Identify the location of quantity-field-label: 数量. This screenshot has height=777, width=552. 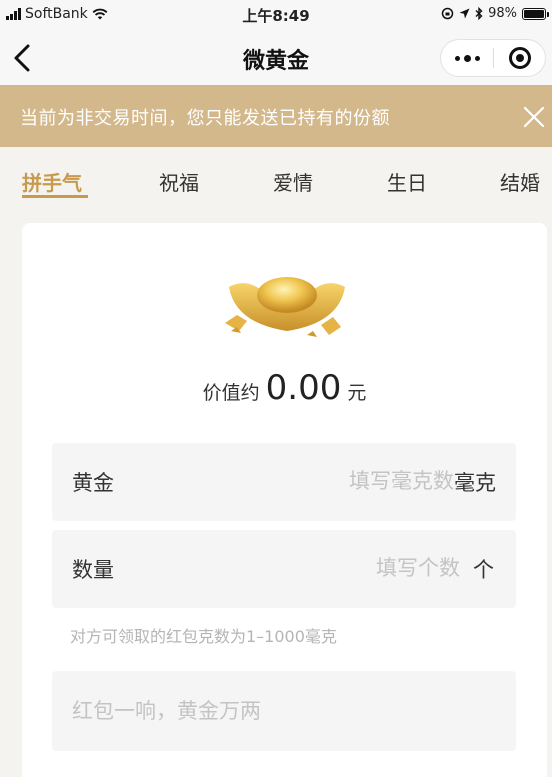
(93, 570).